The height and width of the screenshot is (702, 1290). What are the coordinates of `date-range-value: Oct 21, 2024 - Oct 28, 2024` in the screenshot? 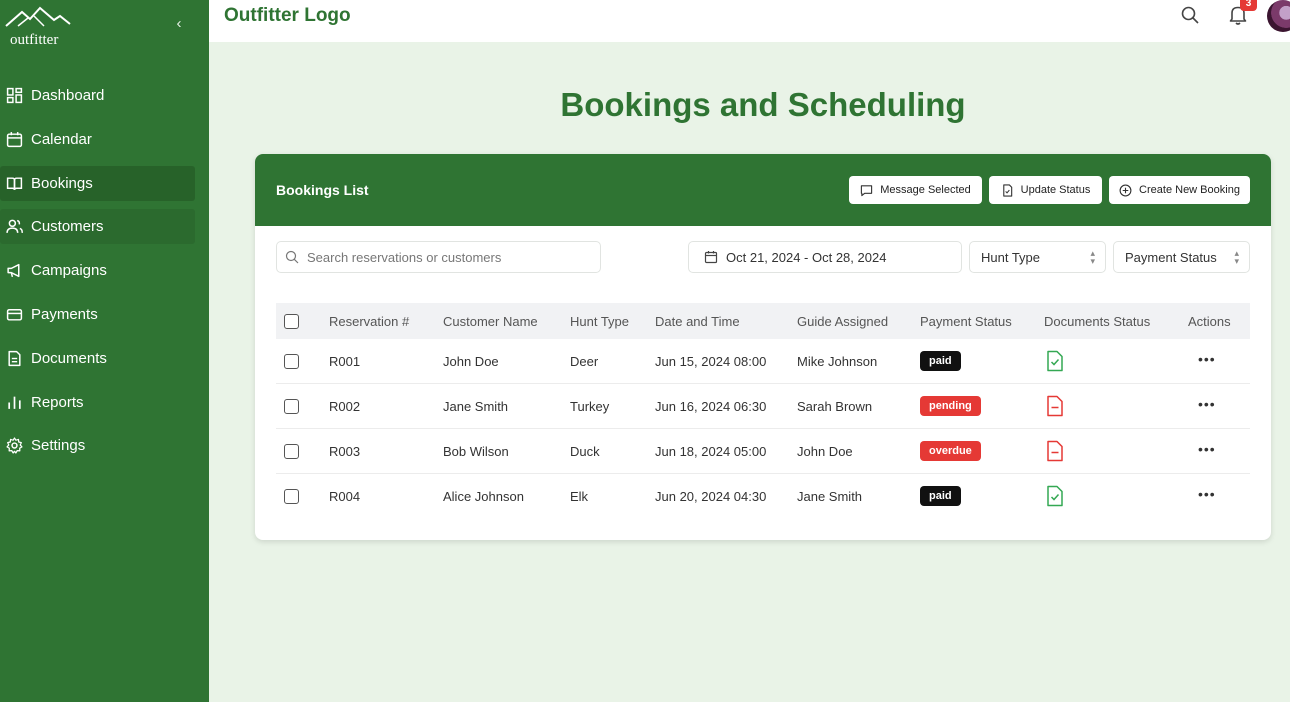 It's located at (806, 257).